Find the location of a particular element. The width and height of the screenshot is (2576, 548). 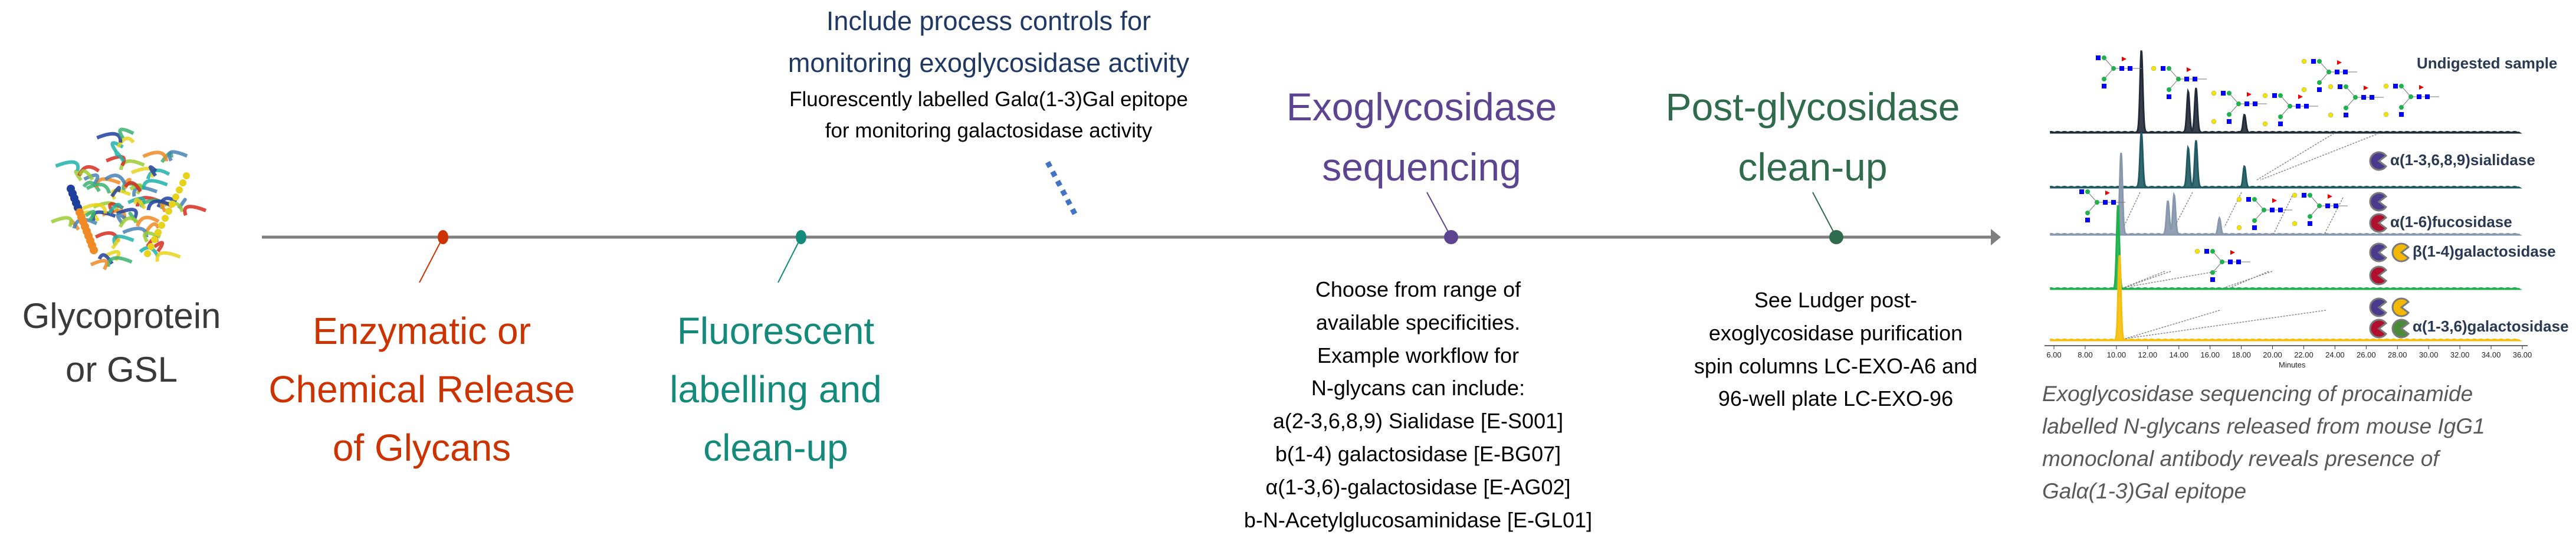

note-line: b-N-Acetylglucosaminidase [E-GL01] is located at coordinates (1418, 519).